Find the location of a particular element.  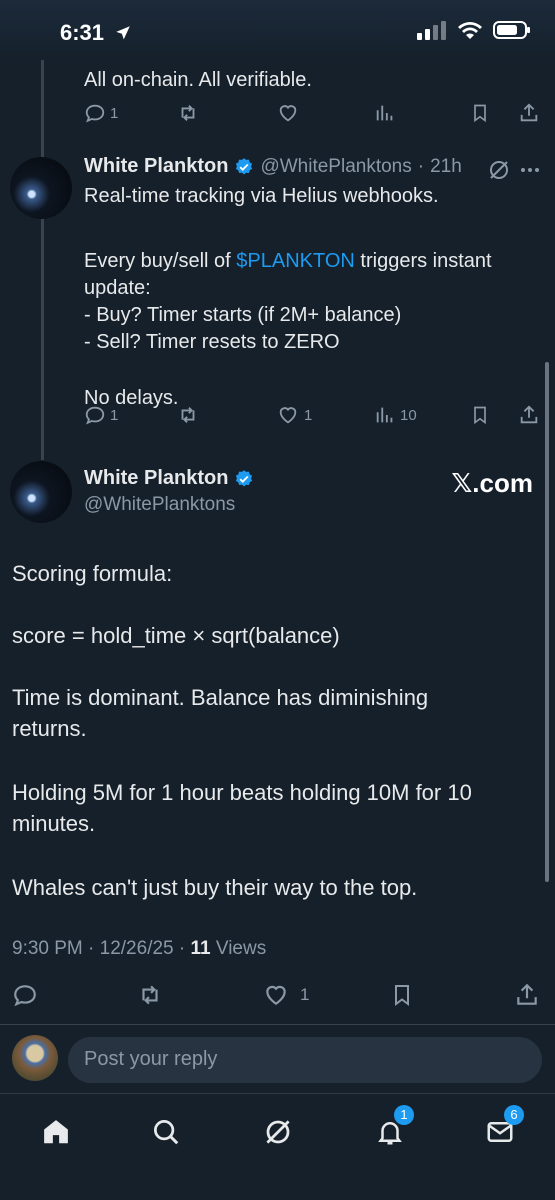

tweet-paragraph: returns. is located at coordinates (49, 728).